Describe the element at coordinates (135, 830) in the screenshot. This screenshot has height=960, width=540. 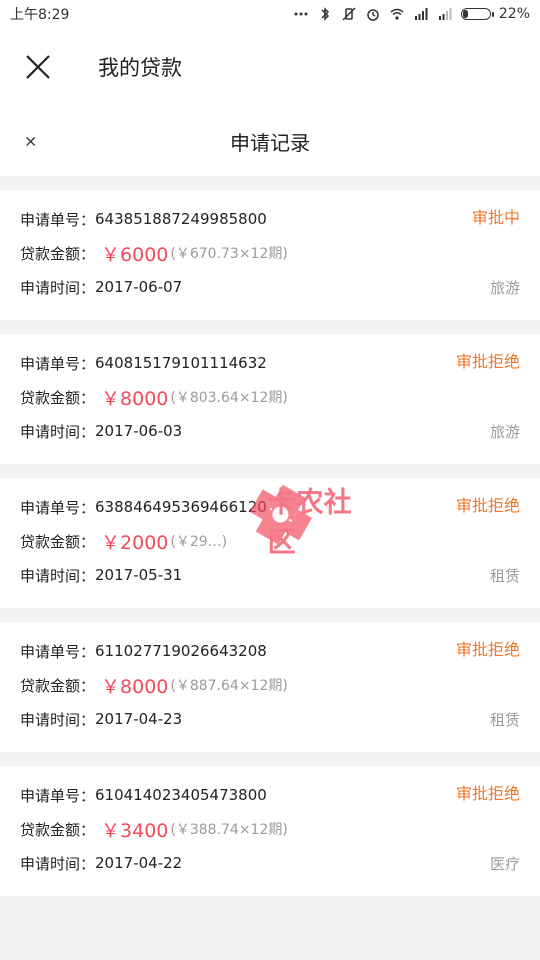
I see `loan-amount: ￥3400` at that location.